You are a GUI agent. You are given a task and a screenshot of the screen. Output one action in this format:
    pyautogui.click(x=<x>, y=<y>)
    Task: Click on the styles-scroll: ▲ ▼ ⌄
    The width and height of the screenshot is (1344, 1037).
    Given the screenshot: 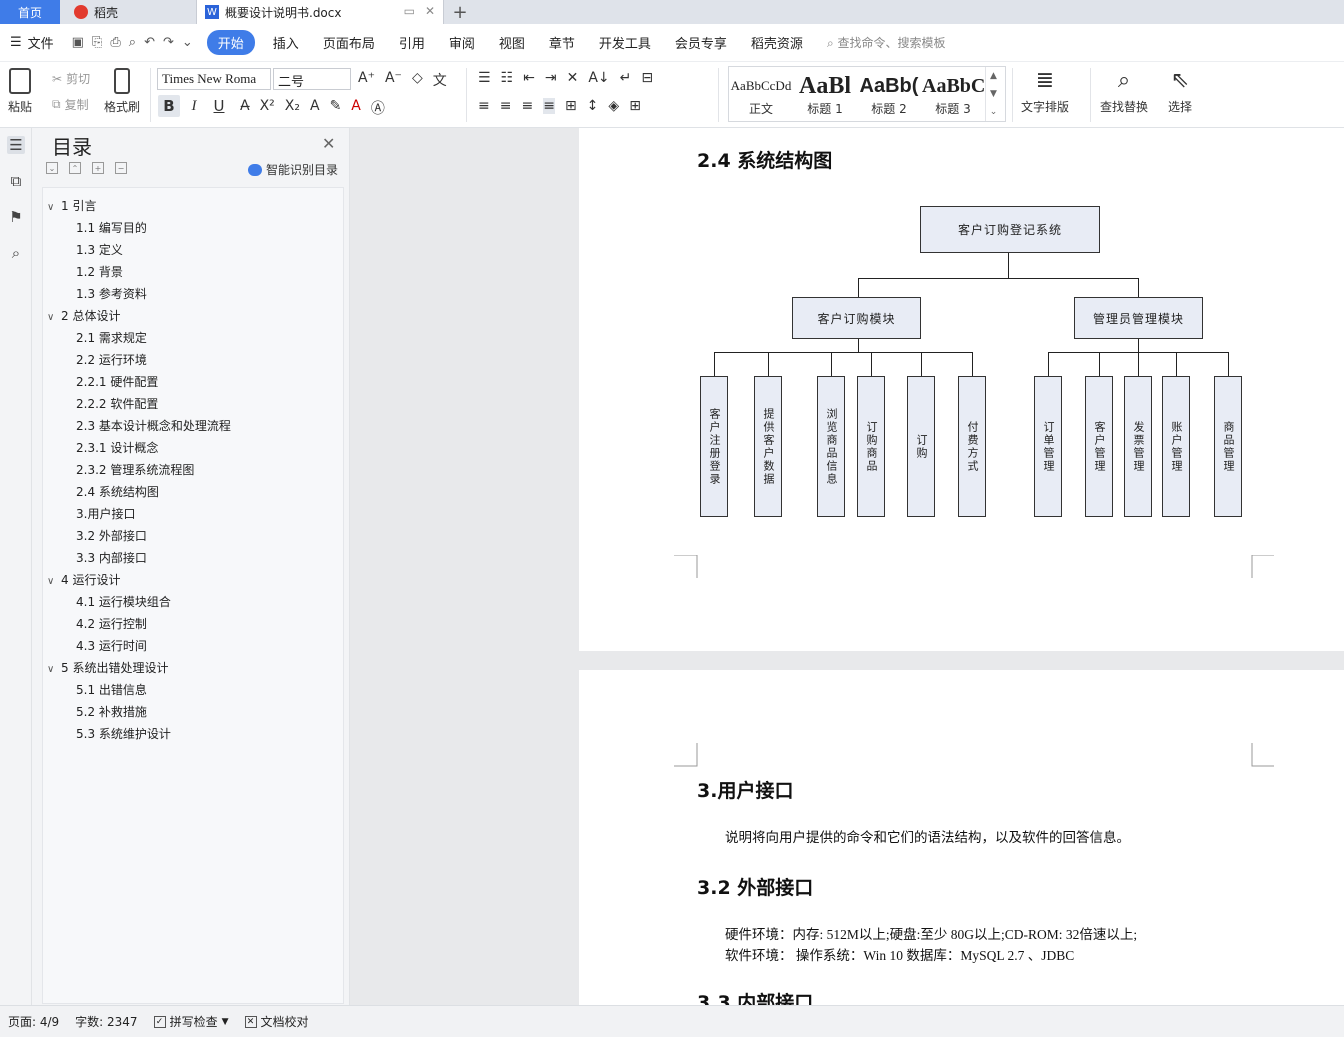 What is the action you would take?
    pyautogui.click(x=993, y=94)
    